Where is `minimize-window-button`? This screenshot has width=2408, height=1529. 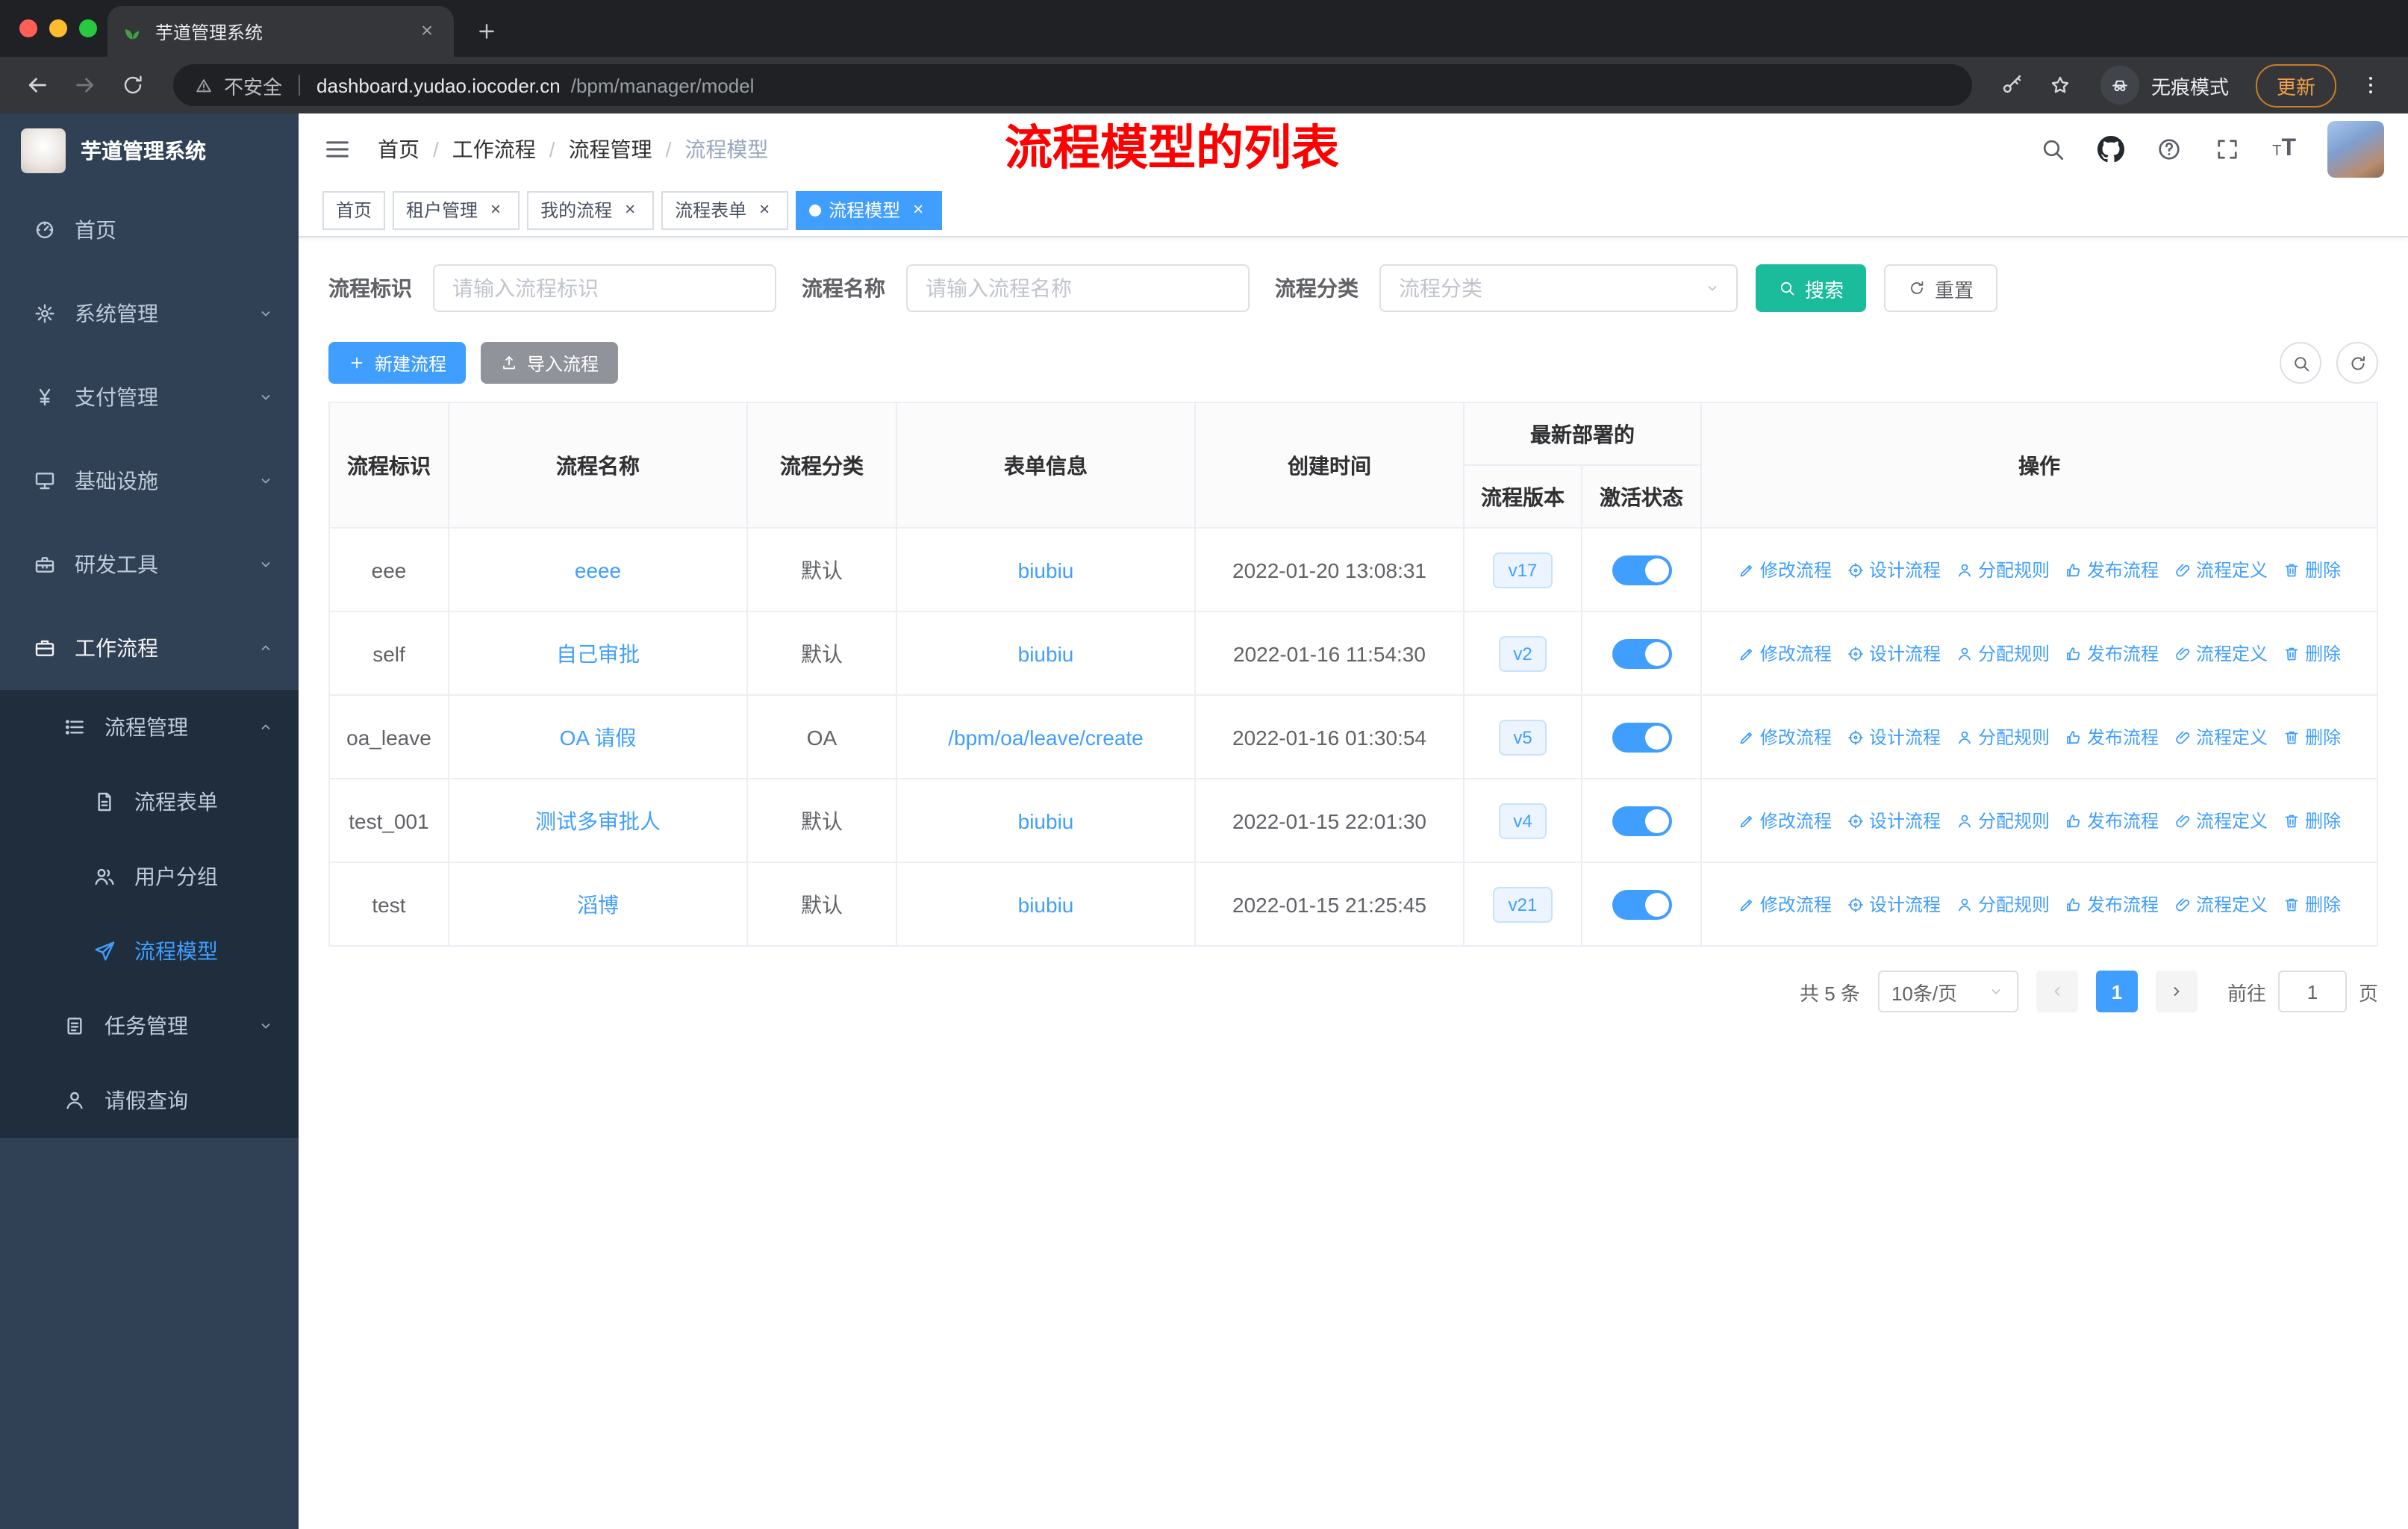
minimize-window-button is located at coordinates (58, 28).